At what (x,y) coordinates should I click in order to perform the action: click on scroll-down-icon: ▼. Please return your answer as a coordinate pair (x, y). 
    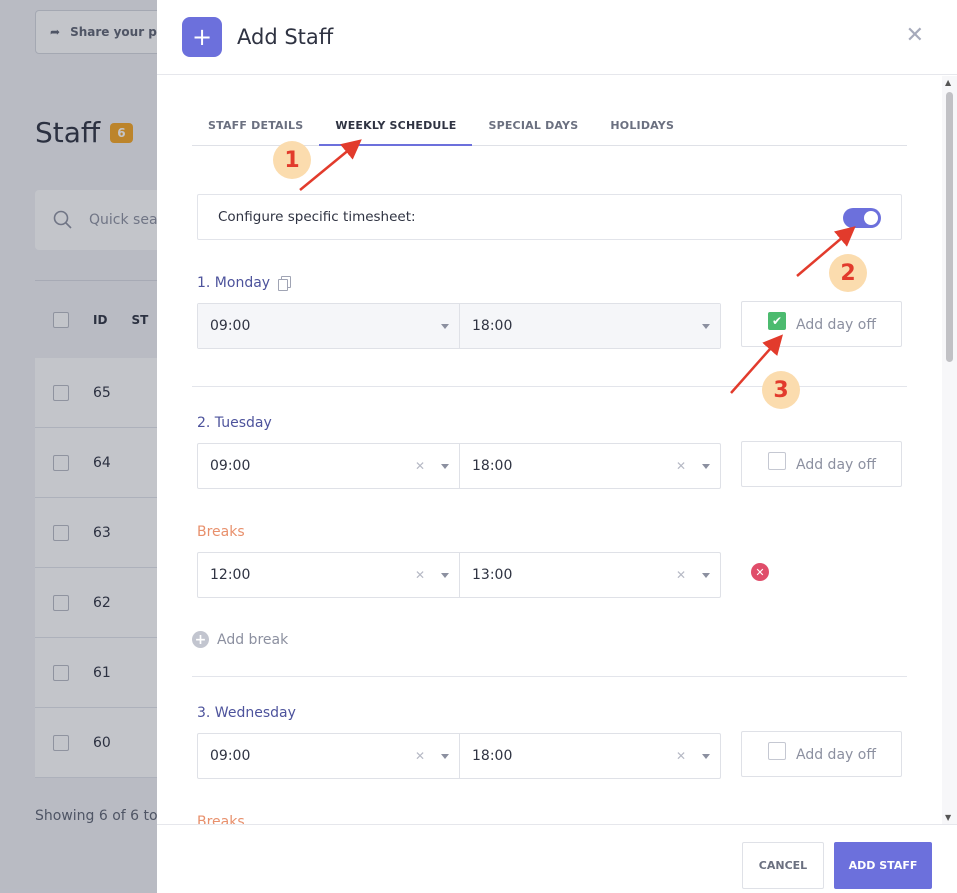
    Looking at the image, I should click on (948, 817).